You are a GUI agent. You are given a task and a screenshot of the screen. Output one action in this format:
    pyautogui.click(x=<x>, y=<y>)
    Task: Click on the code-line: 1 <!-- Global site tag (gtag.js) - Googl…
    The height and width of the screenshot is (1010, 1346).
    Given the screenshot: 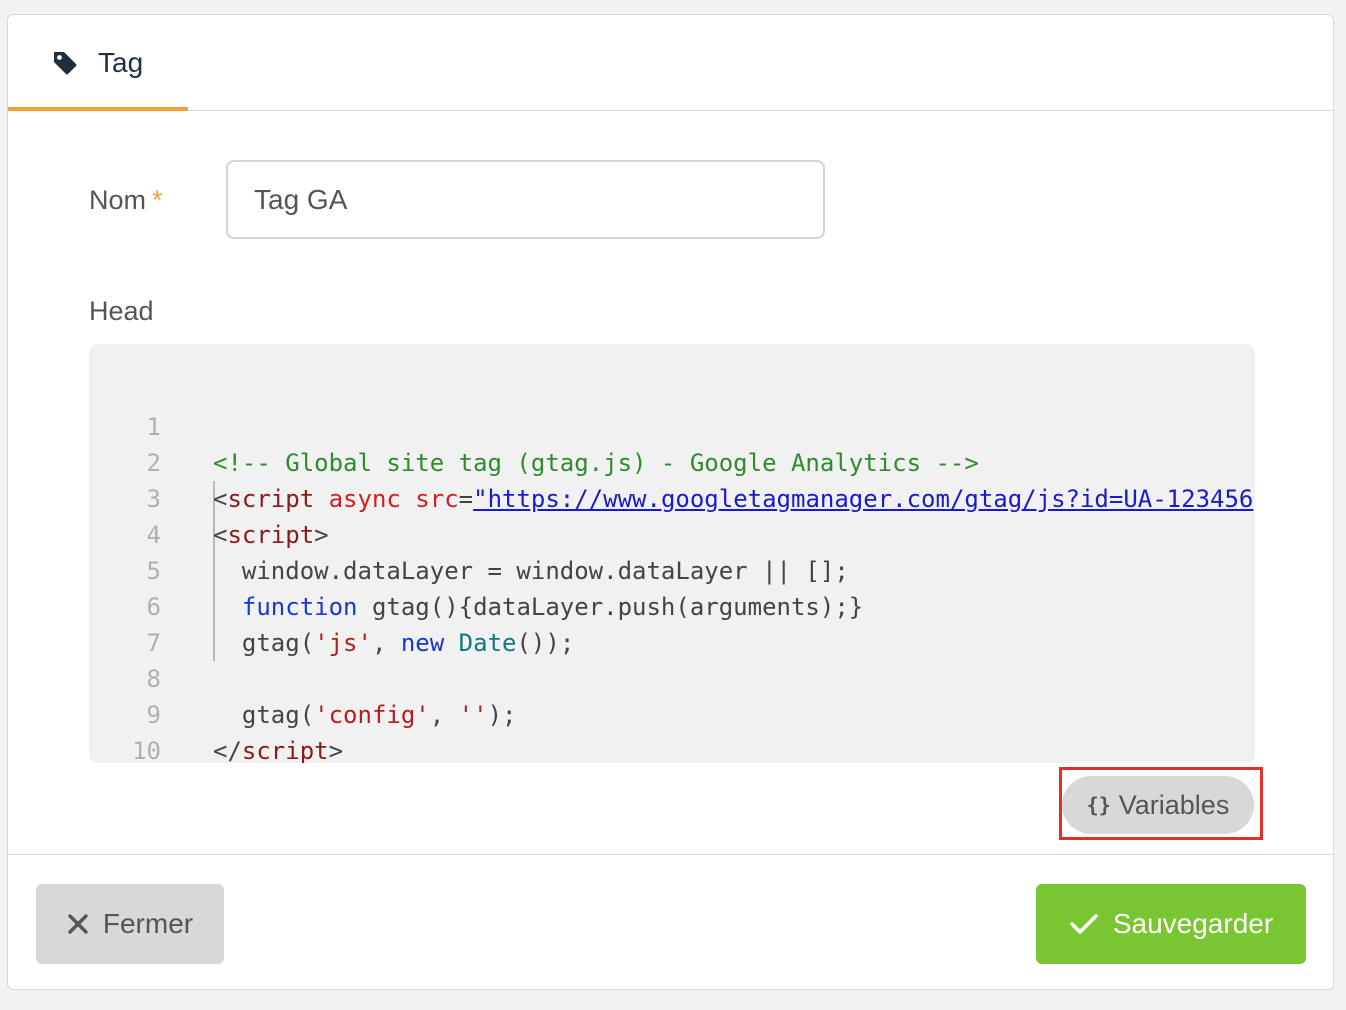 What is the action you would take?
    pyautogui.click(x=672, y=425)
    